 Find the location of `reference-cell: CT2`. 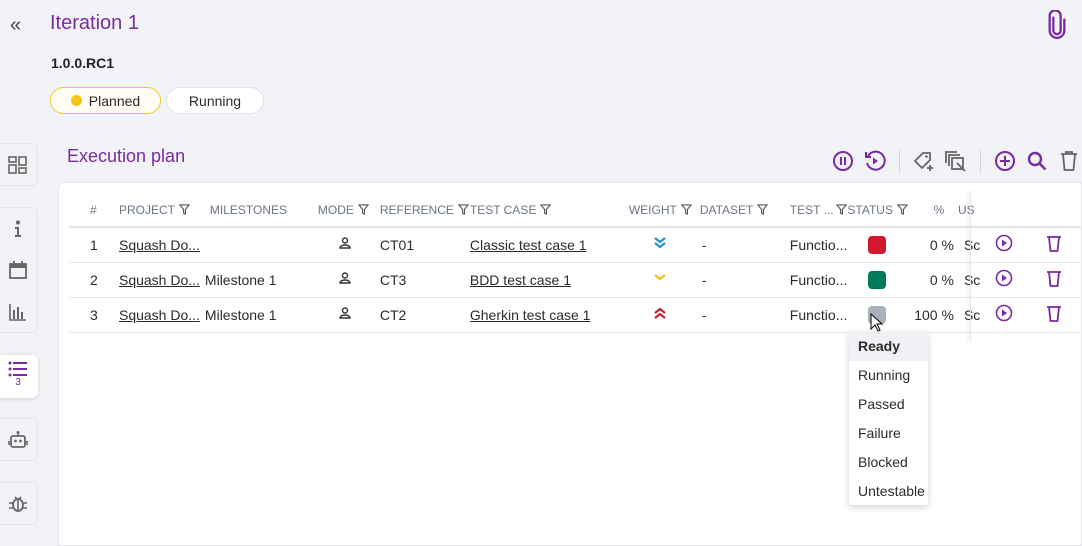

reference-cell: CT2 is located at coordinates (424, 315).